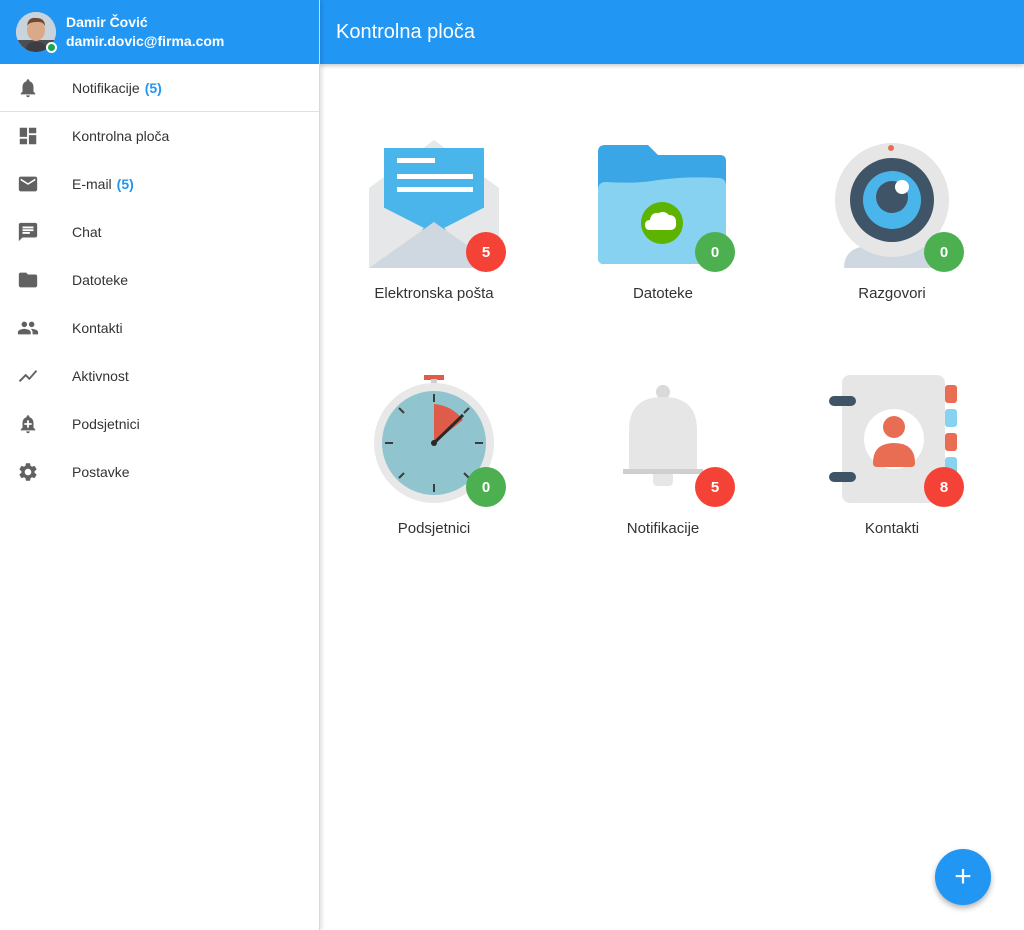  Describe the element at coordinates (28, 424) in the screenshot. I see `alarm-add-icon` at that location.